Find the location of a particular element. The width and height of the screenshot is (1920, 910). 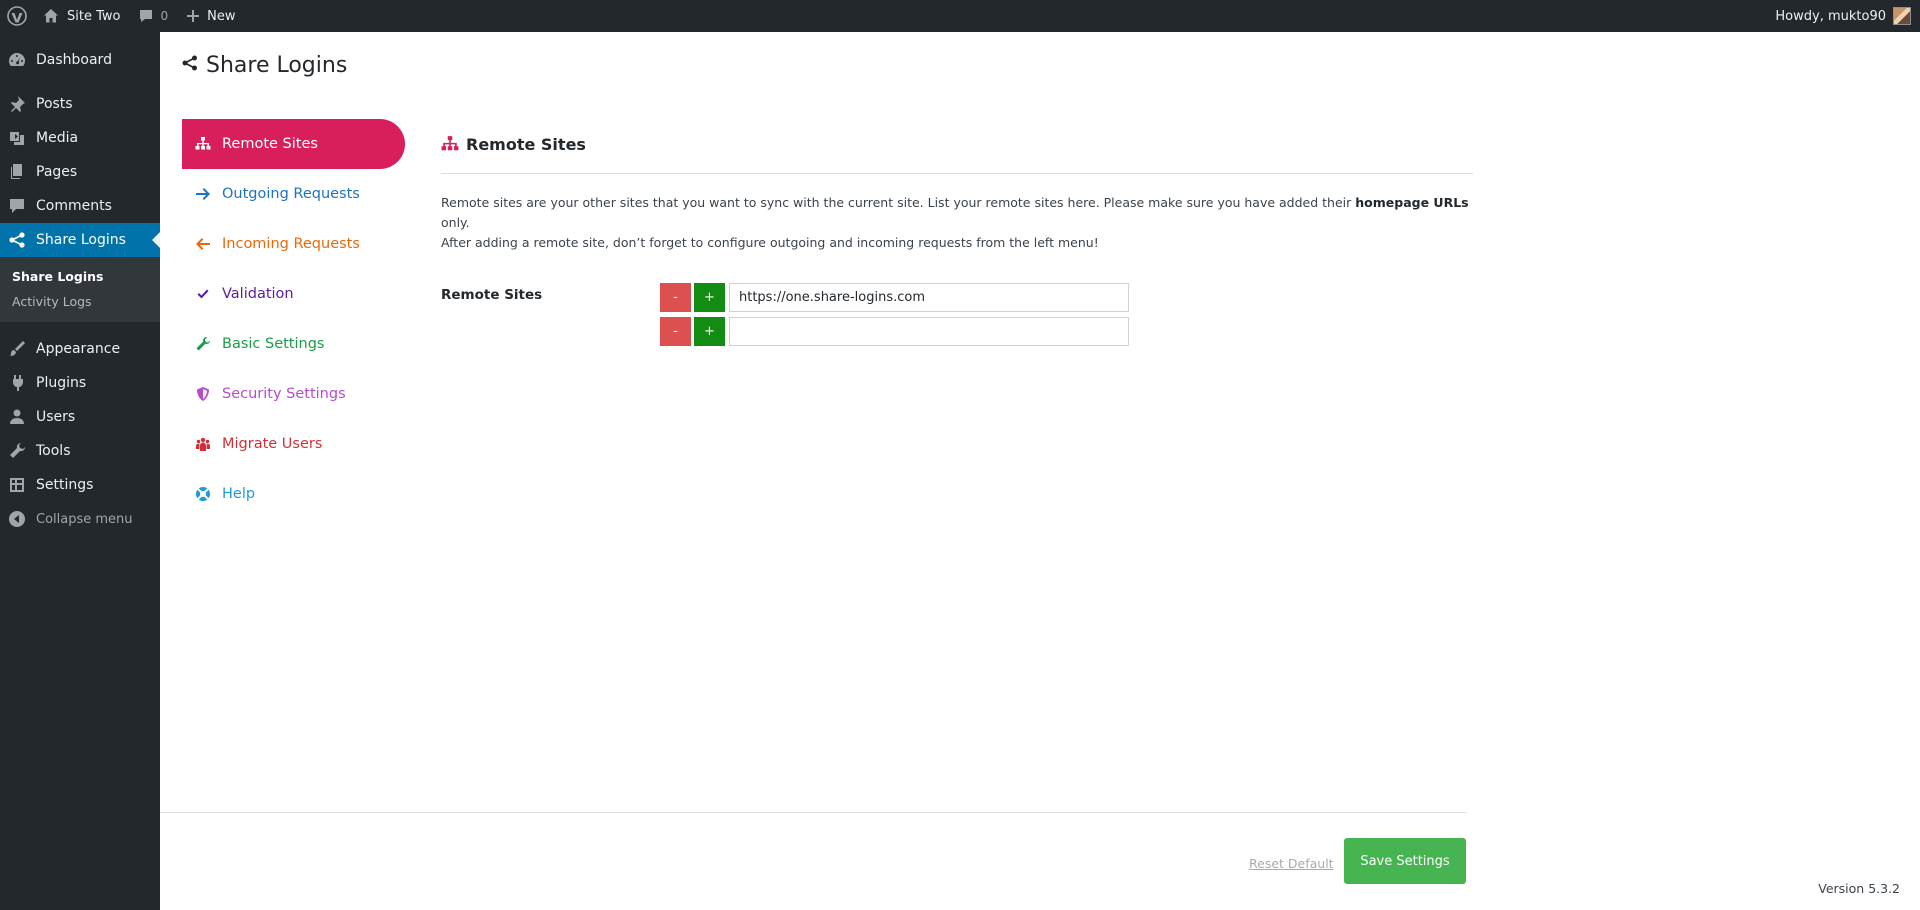

new-content-link: New is located at coordinates (210, 16).